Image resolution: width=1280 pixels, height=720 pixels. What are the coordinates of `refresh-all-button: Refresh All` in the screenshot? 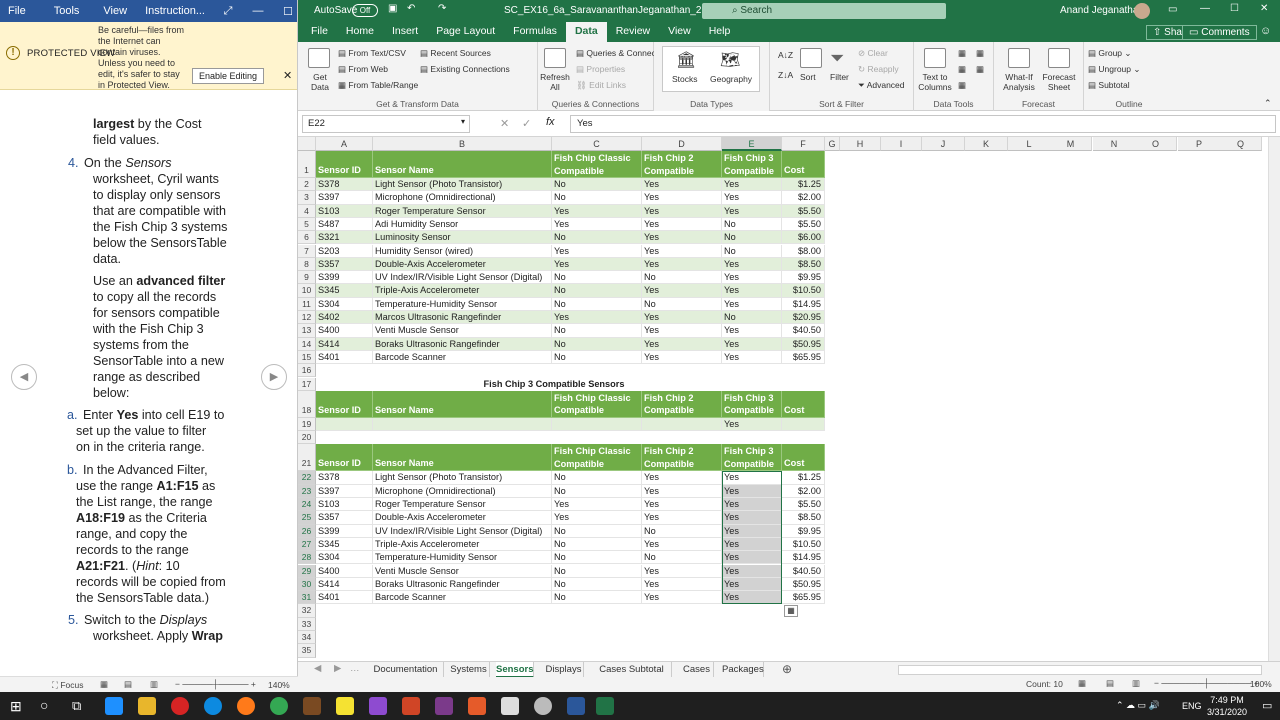 It's located at (555, 82).